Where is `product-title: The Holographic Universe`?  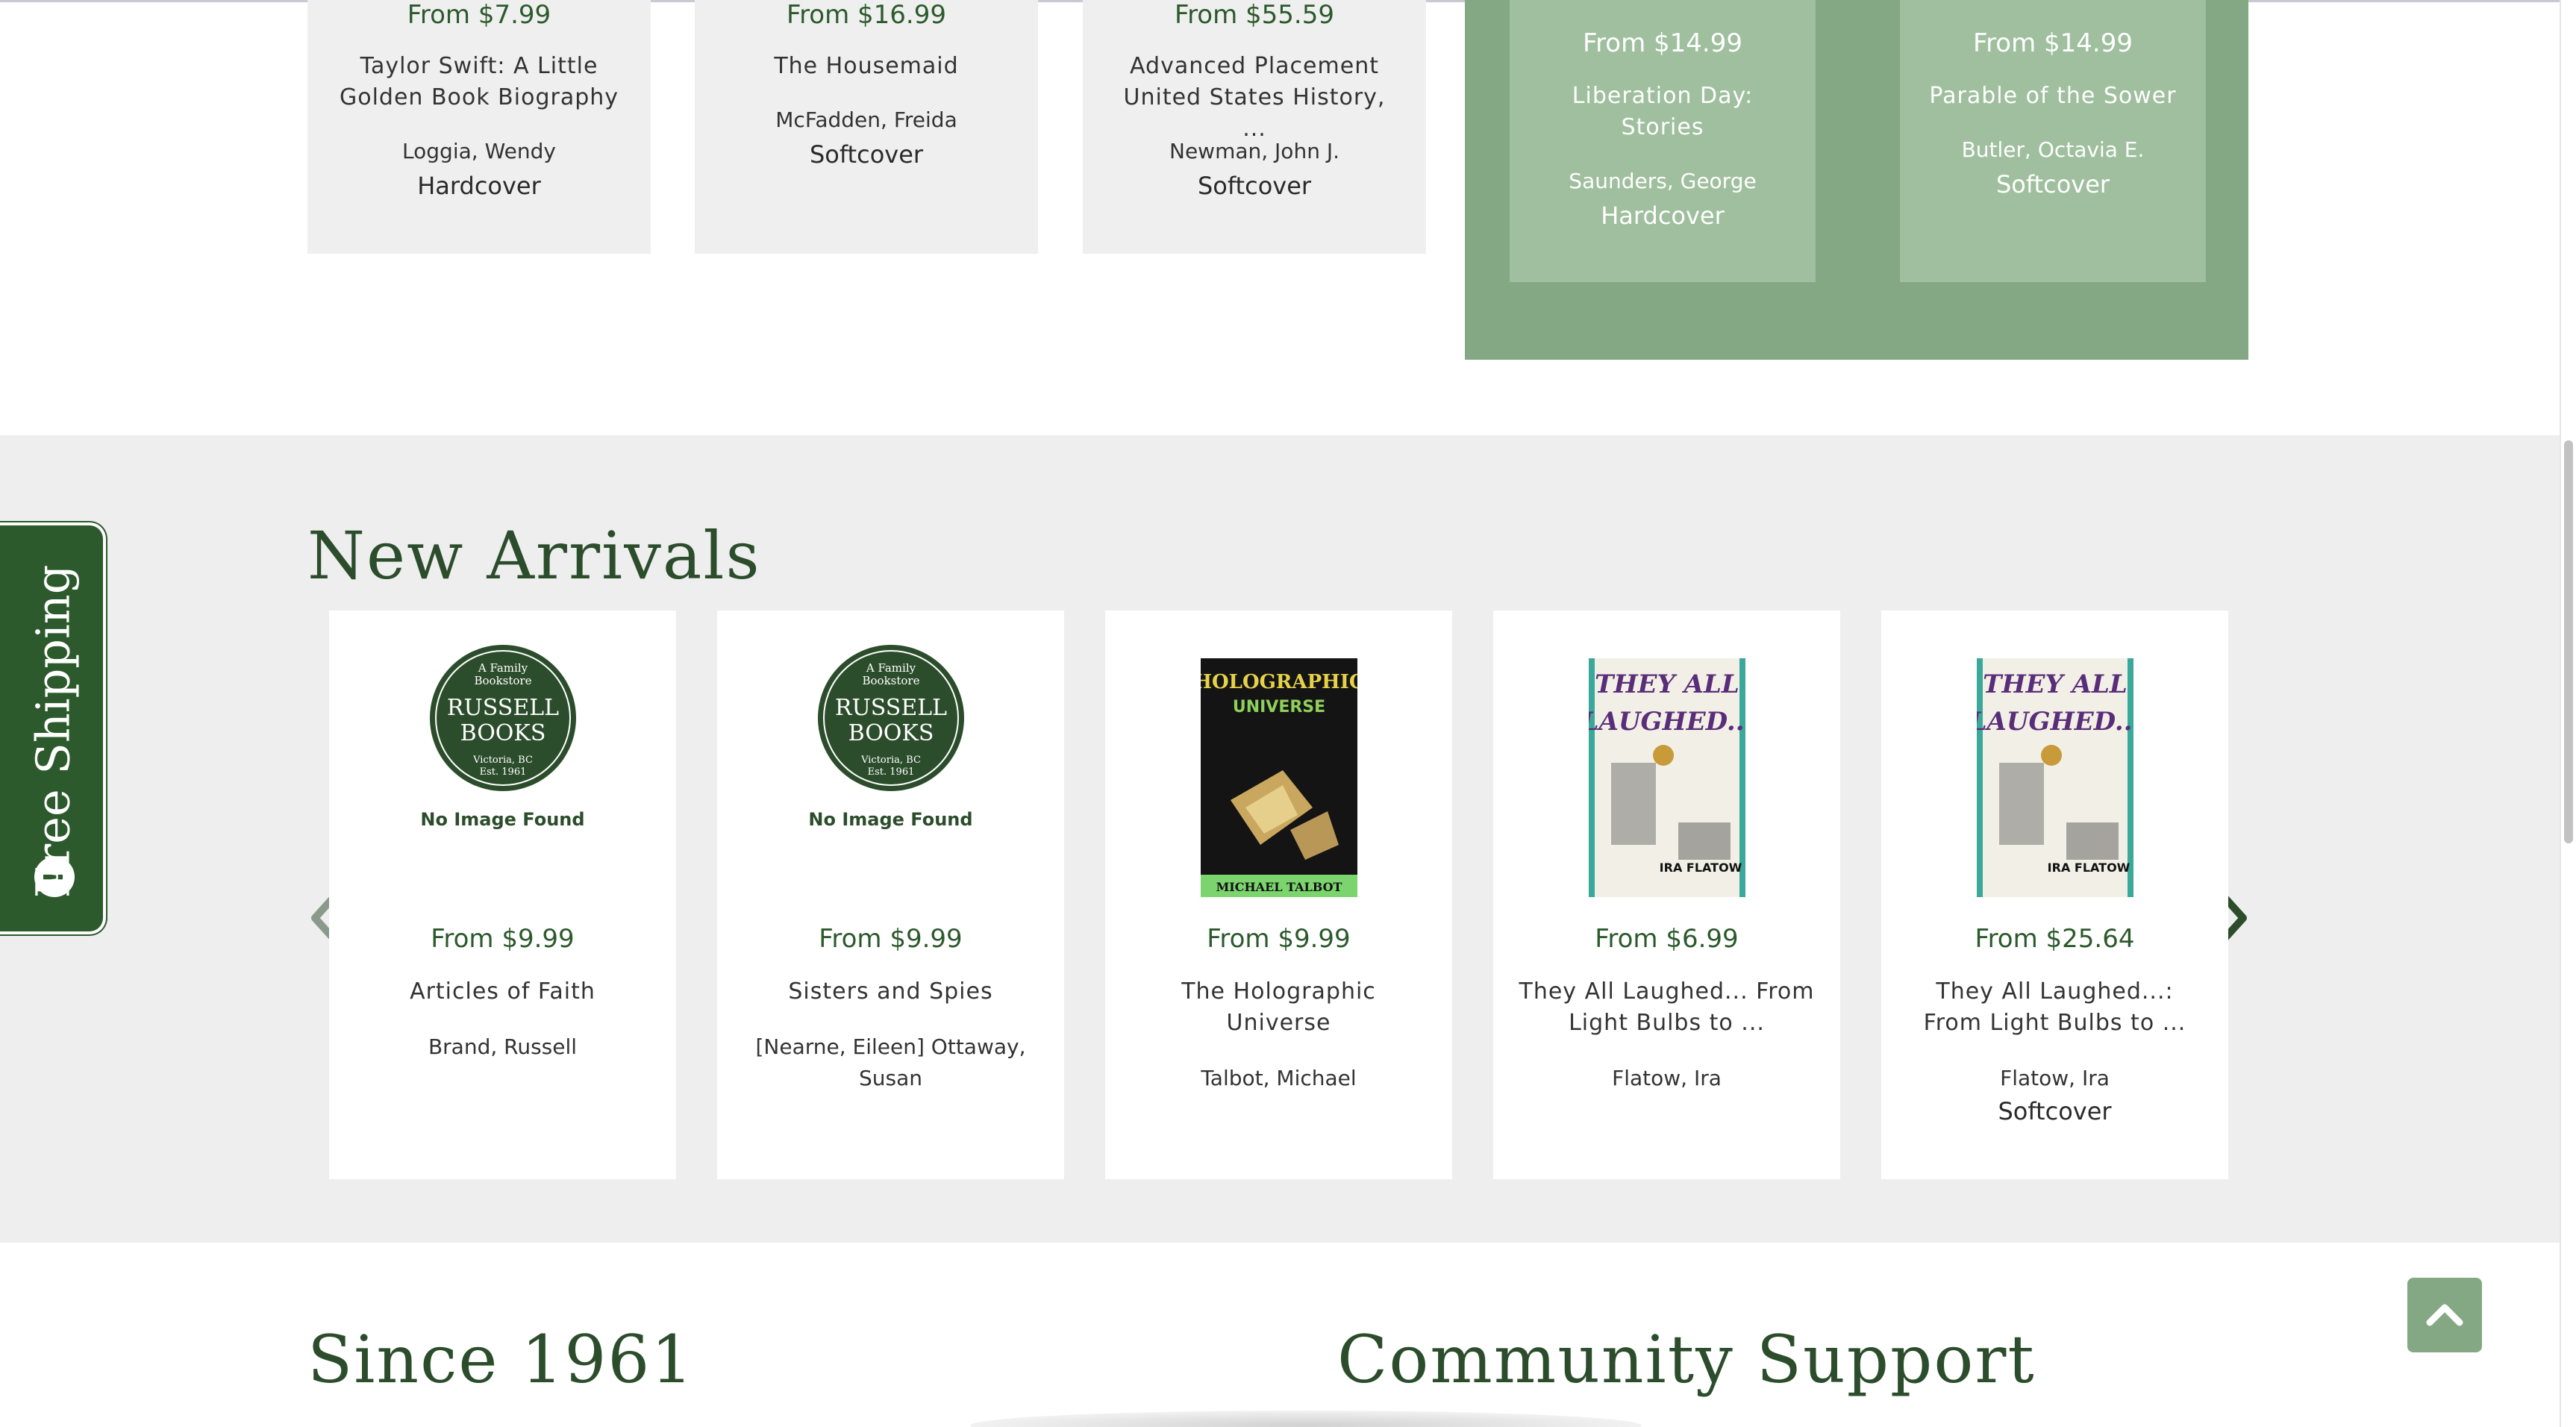
product-title: The Holographic Universe is located at coordinates (1279, 1008).